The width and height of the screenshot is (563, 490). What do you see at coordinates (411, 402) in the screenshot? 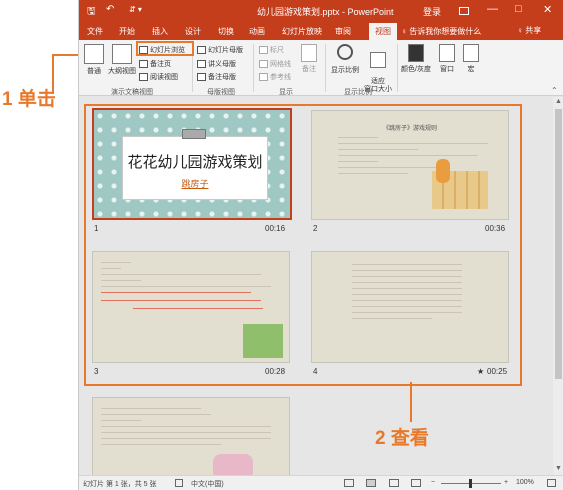
I see `annotation-step2-line` at bounding box center [411, 402].